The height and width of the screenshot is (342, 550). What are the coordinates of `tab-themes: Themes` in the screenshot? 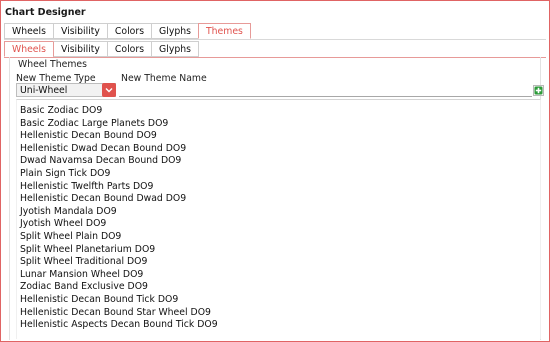 It's located at (224, 31).